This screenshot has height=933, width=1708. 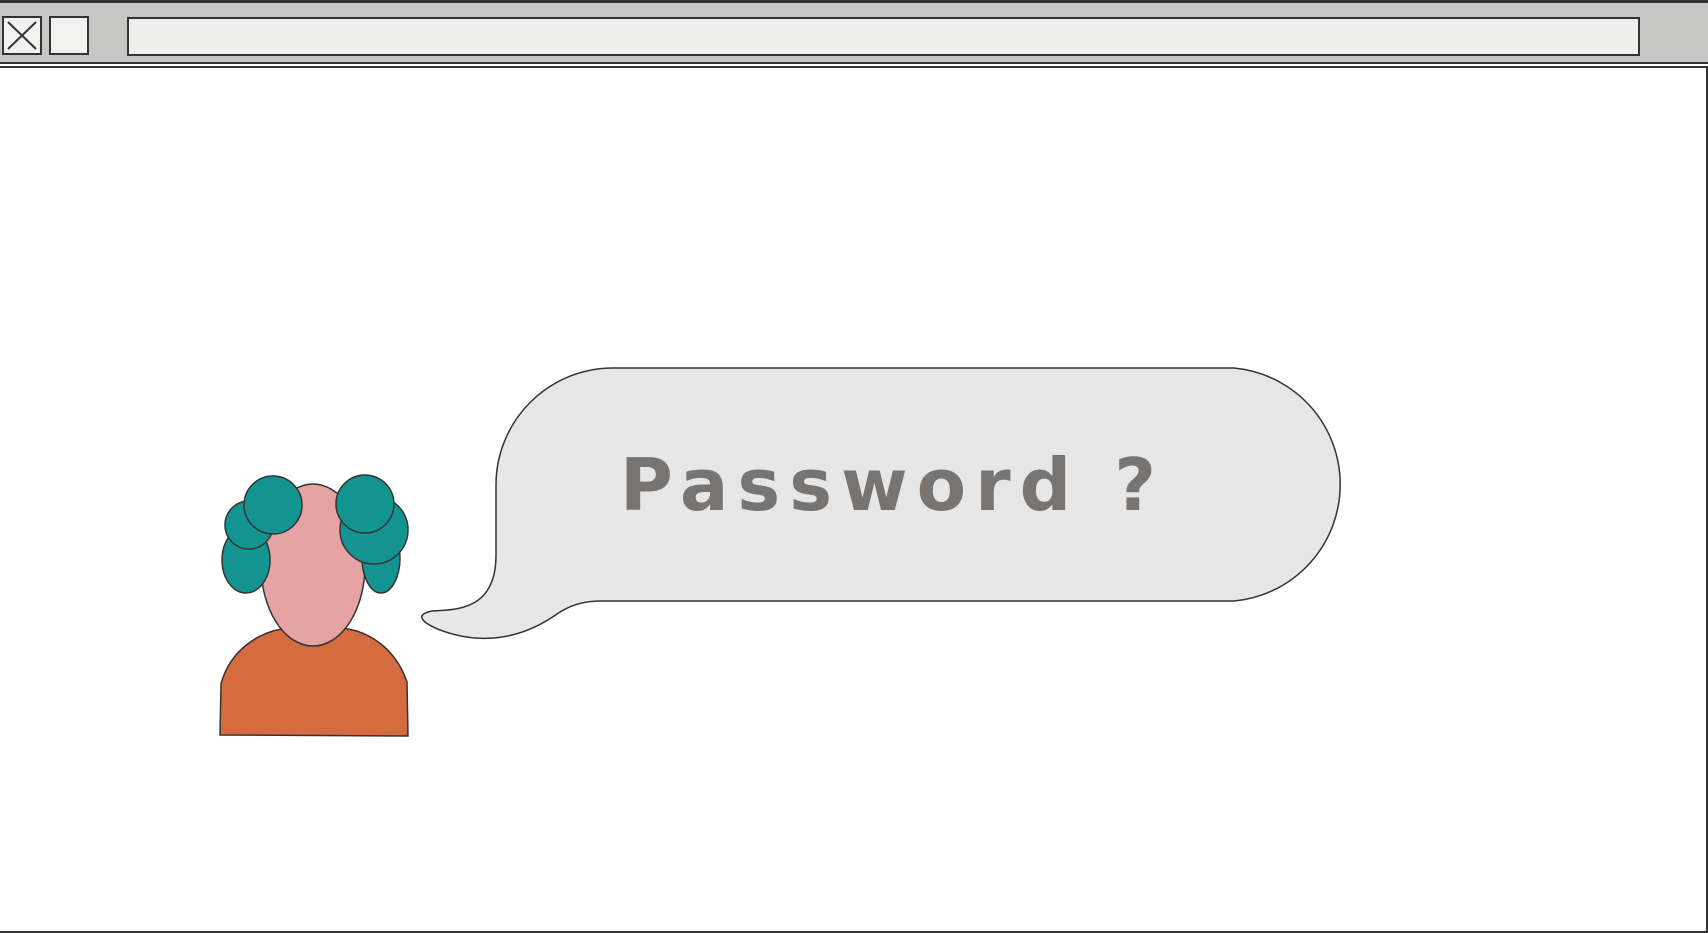 I want to click on speech-bubble-text: Password ?, so click(x=892, y=485).